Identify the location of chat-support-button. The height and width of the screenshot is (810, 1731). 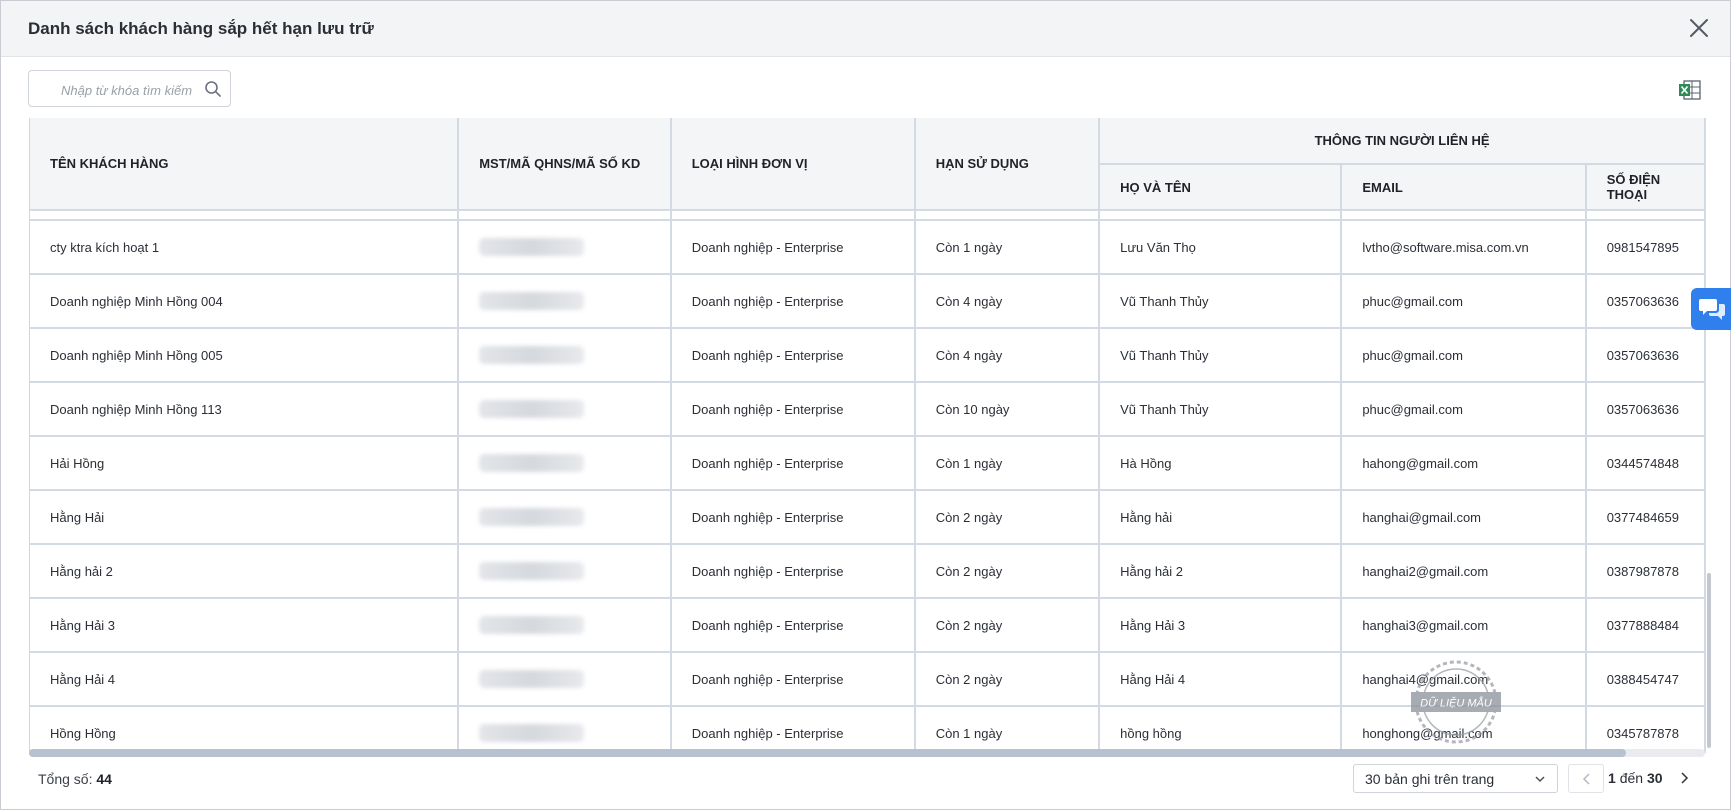
(1711, 309).